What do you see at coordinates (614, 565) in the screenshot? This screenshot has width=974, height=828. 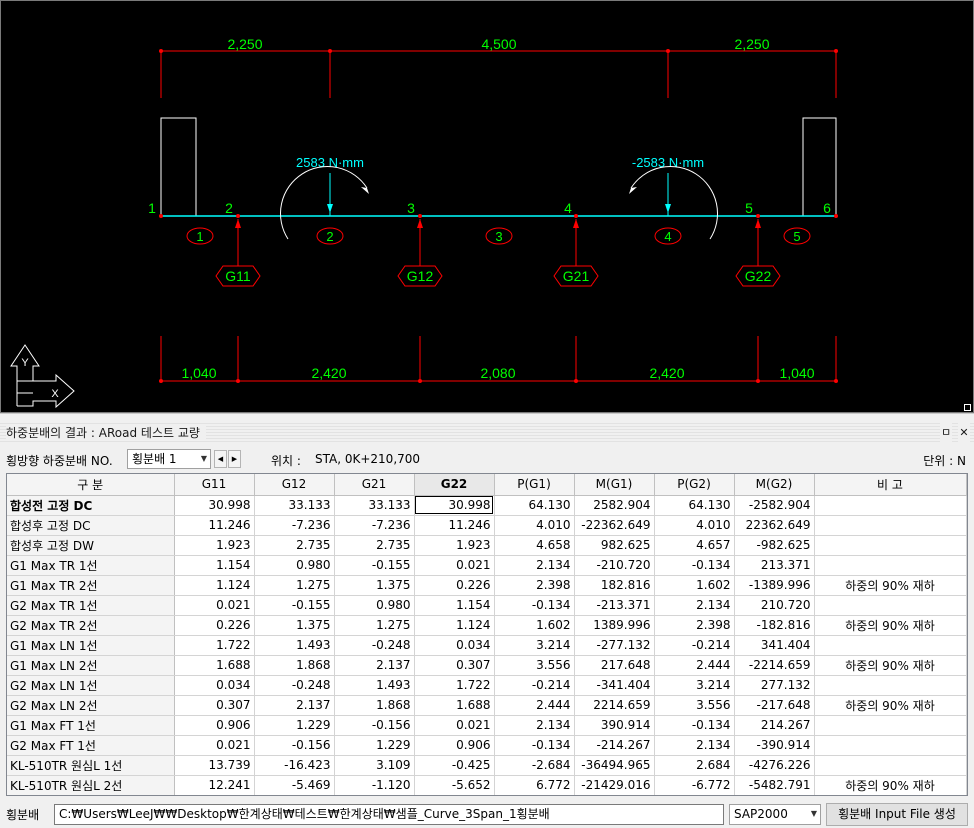 I see `value-cell: -210.720` at bounding box center [614, 565].